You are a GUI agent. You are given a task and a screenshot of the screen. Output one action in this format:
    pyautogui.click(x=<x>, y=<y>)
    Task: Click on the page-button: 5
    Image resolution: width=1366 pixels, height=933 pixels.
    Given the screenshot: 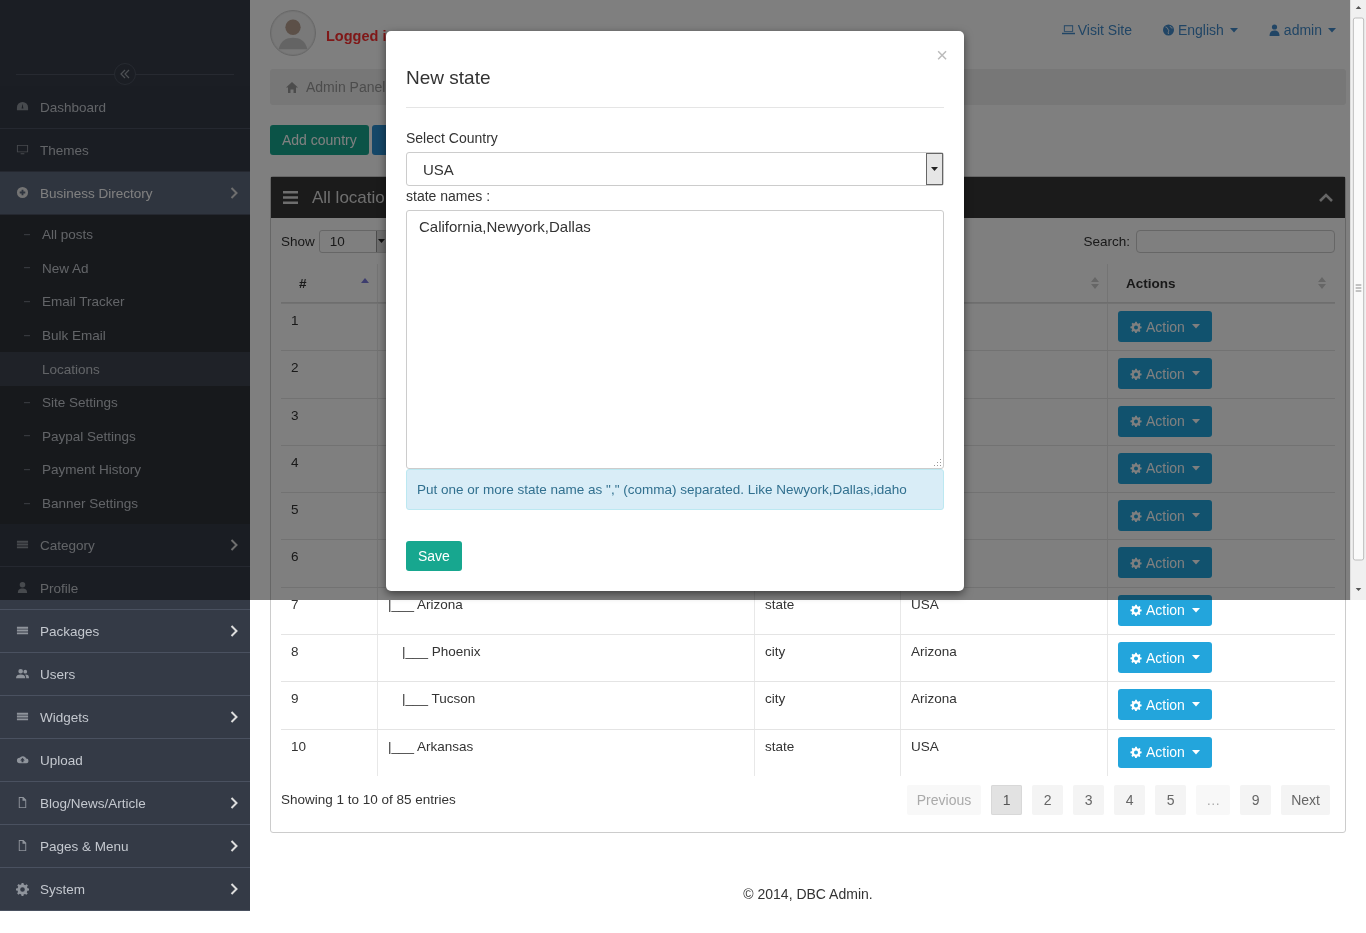 What is the action you would take?
    pyautogui.click(x=1171, y=799)
    